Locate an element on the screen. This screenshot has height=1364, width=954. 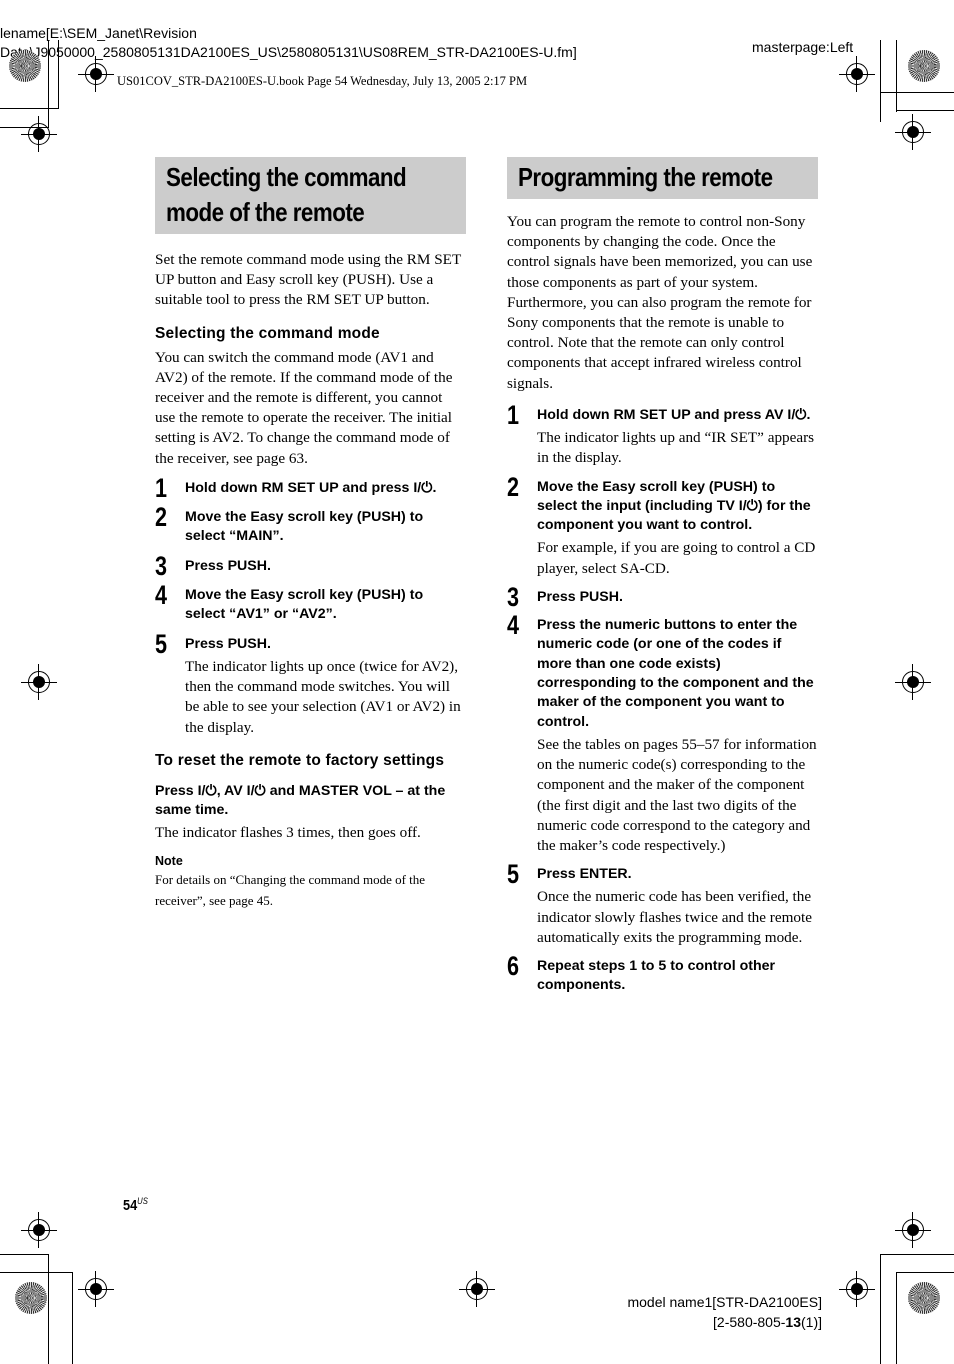
page-number: 54US is located at coordinates (135, 1205).